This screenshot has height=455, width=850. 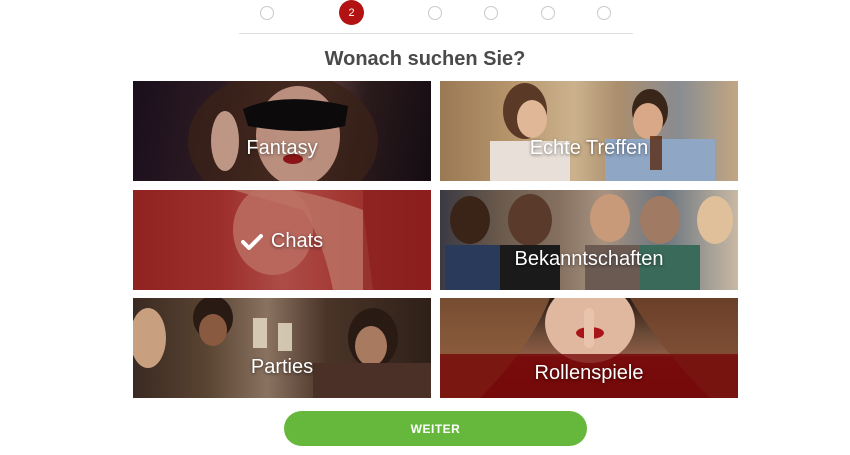 What do you see at coordinates (436, 33) in the screenshot?
I see `step-divider` at bounding box center [436, 33].